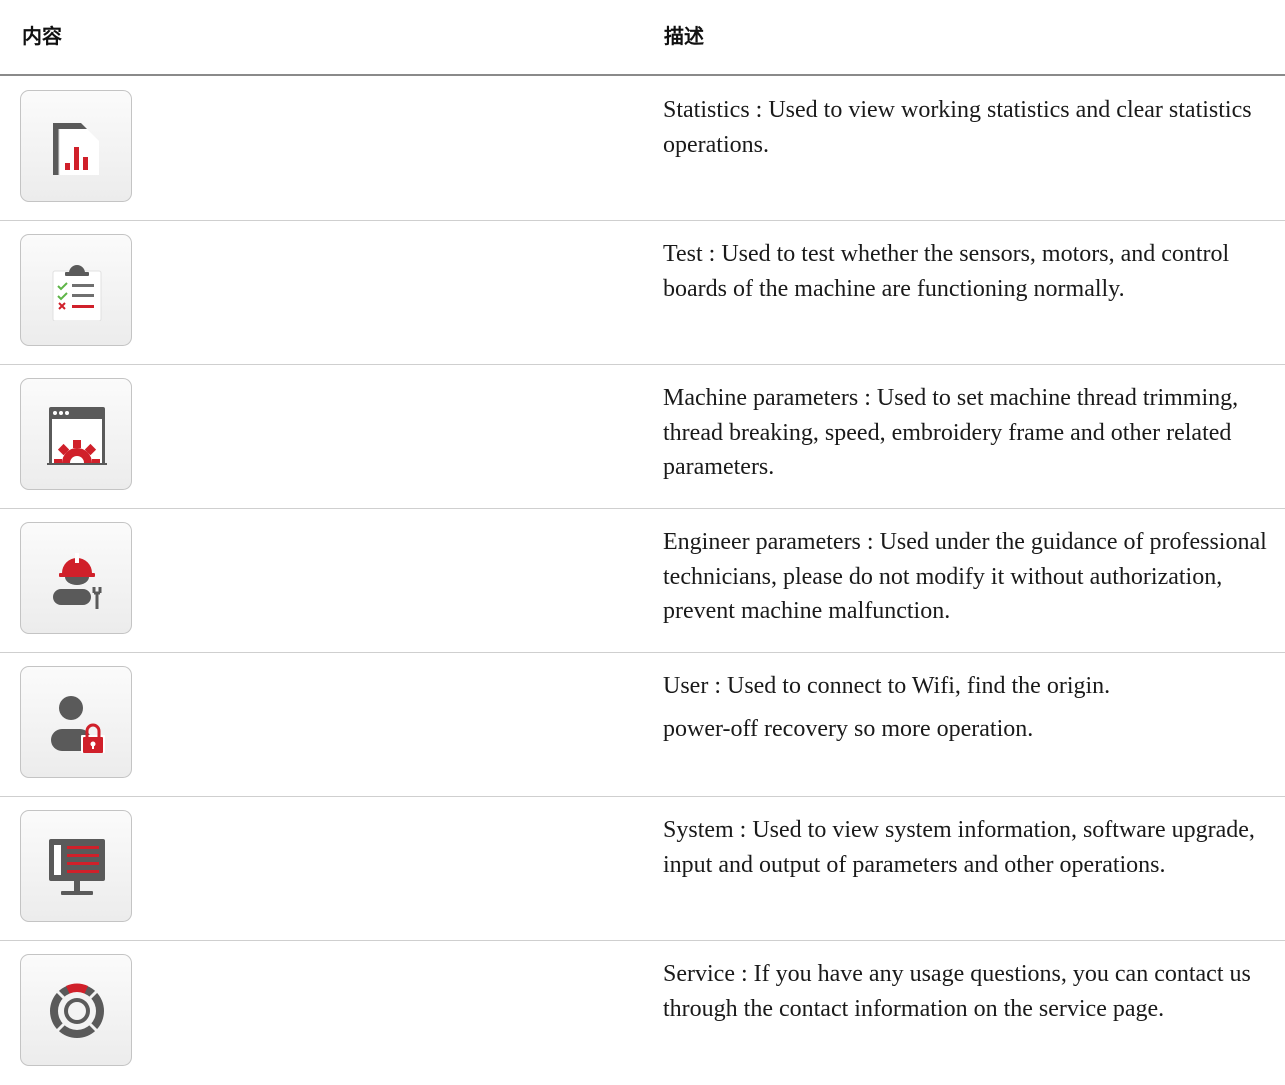  What do you see at coordinates (684, 36) in the screenshot?
I see `column-header-description: 描述` at bounding box center [684, 36].